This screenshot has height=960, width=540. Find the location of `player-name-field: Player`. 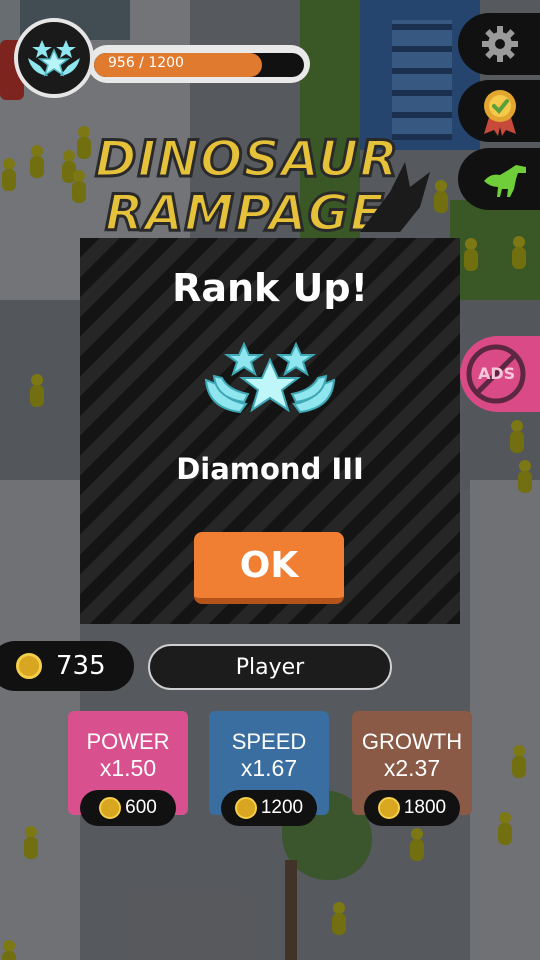

player-name-field: Player is located at coordinates (270, 667).